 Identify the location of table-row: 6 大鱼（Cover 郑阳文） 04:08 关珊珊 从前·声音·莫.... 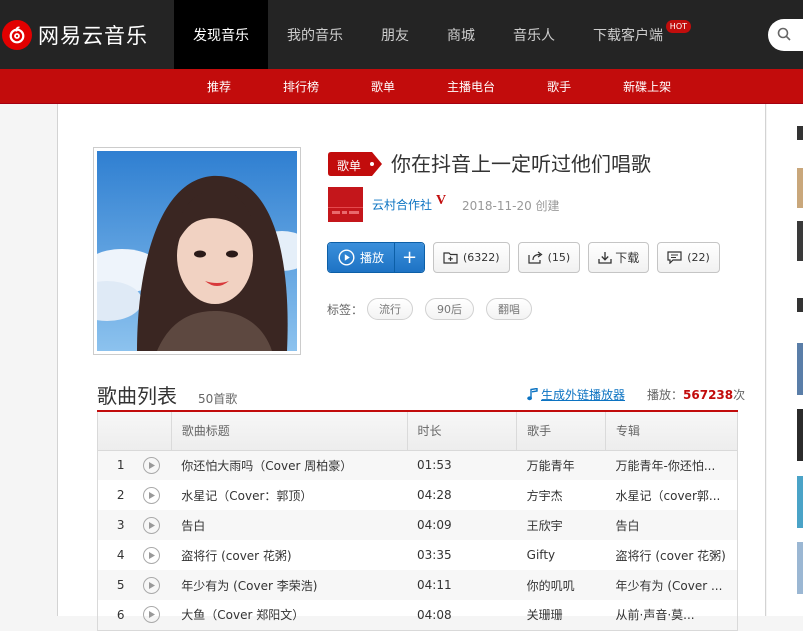
(418, 615).